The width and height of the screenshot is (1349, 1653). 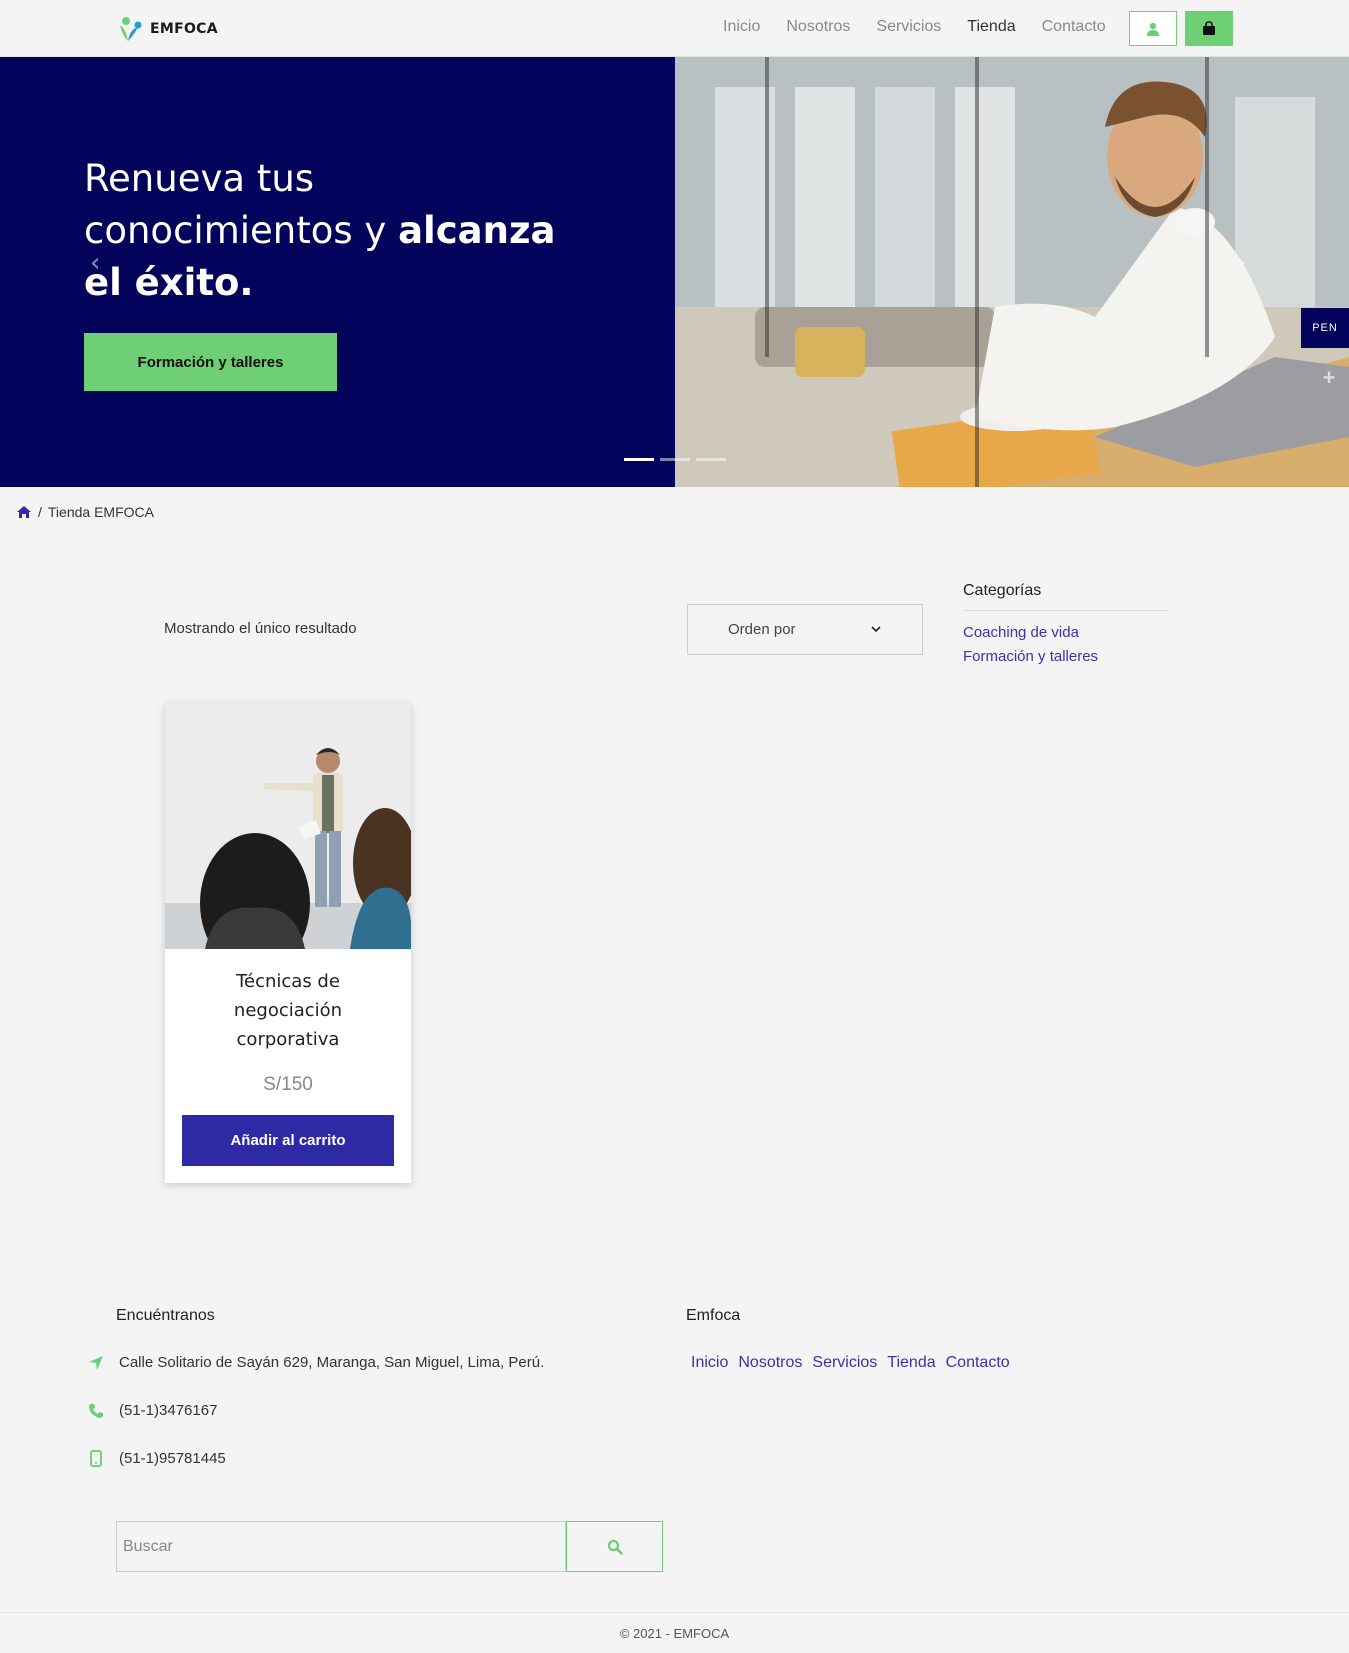 I want to click on footer-find-us-title: Encuéntranos, so click(x=165, y=1315).